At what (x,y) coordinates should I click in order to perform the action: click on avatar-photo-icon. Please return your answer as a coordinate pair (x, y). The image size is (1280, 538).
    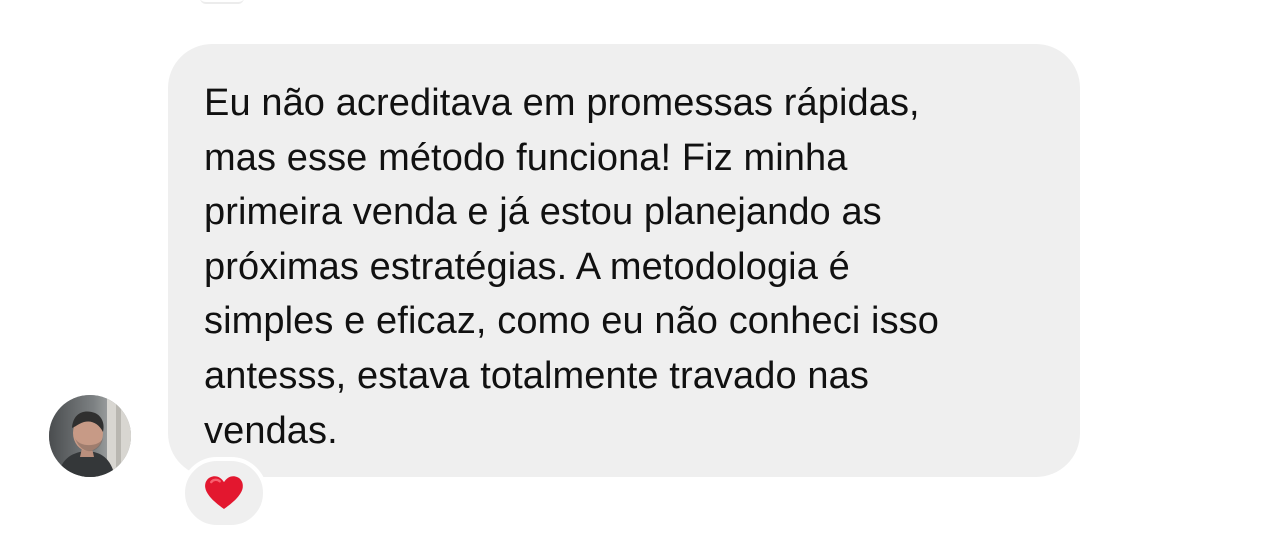
    Looking at the image, I should click on (90, 436).